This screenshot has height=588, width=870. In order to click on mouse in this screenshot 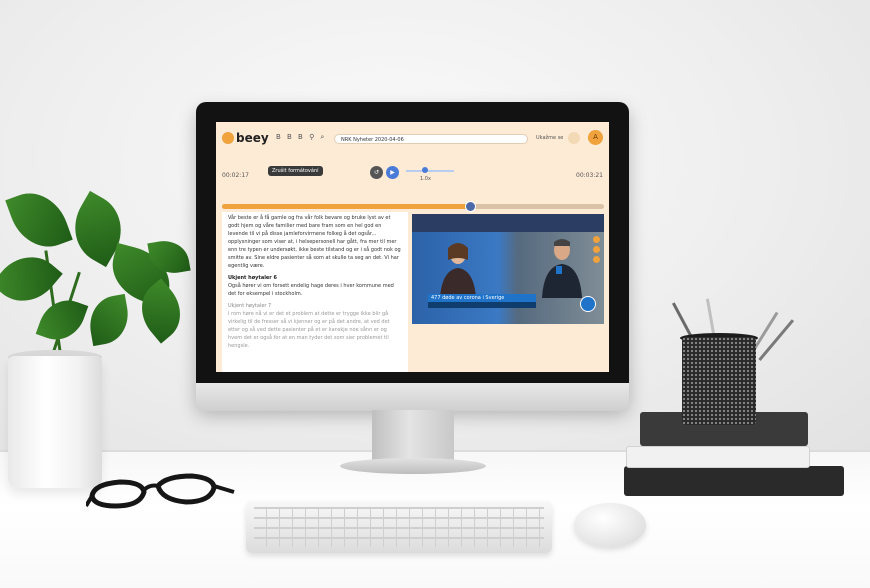, I will do `click(610, 525)`.